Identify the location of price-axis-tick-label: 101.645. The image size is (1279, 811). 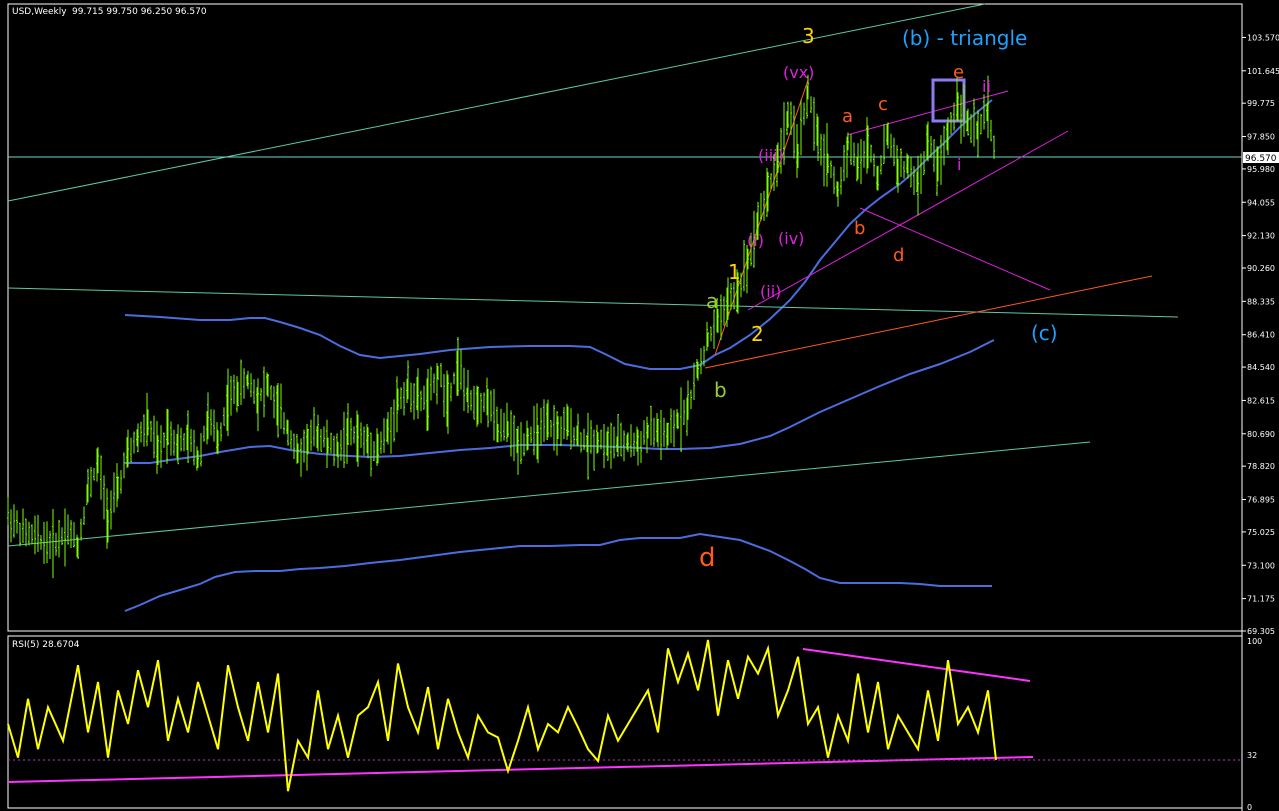
(1263, 71).